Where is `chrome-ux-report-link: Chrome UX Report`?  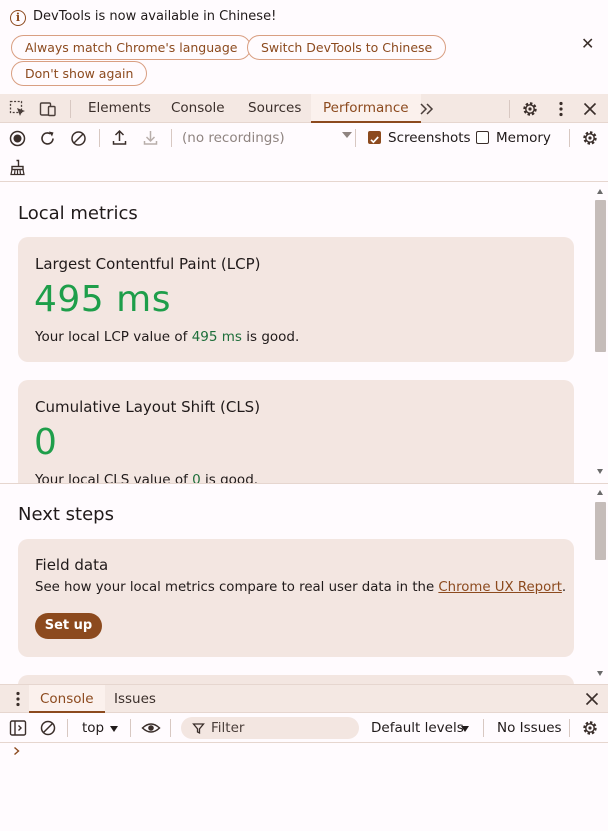
chrome-ux-report-link: Chrome UX Report is located at coordinates (500, 587).